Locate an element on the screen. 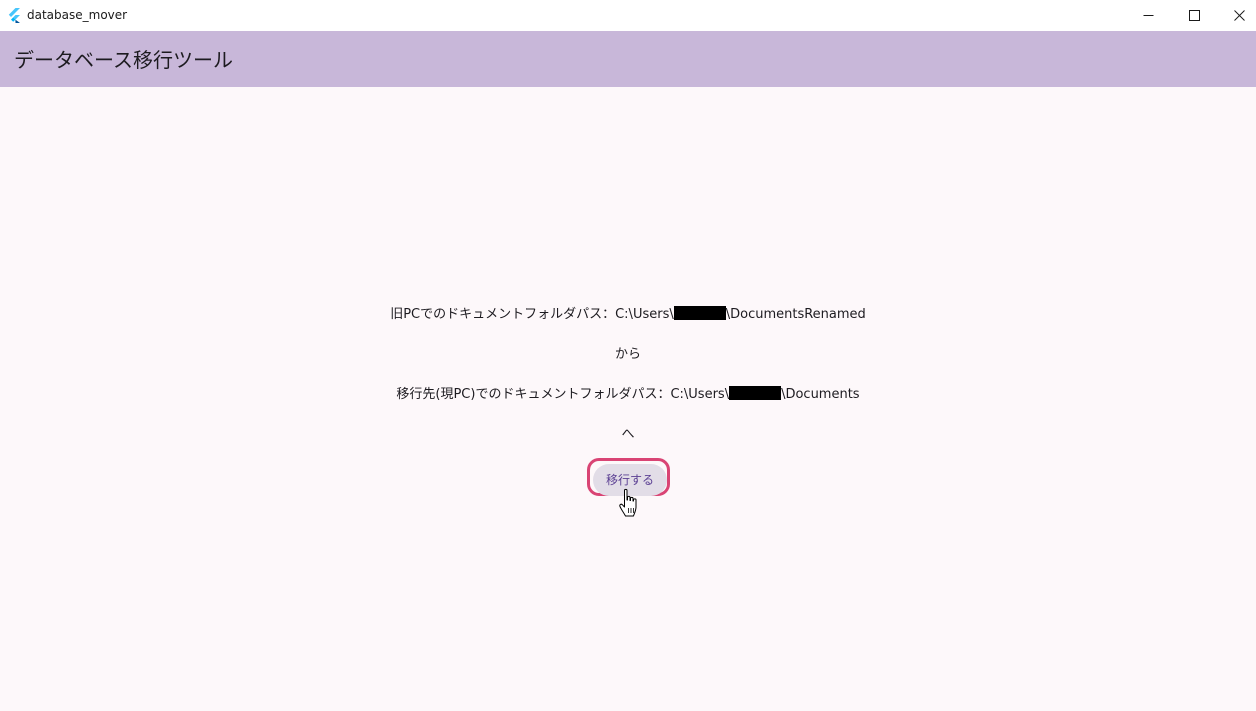 The width and height of the screenshot is (1256, 711). flutter-logo-icon is located at coordinates (14, 15).